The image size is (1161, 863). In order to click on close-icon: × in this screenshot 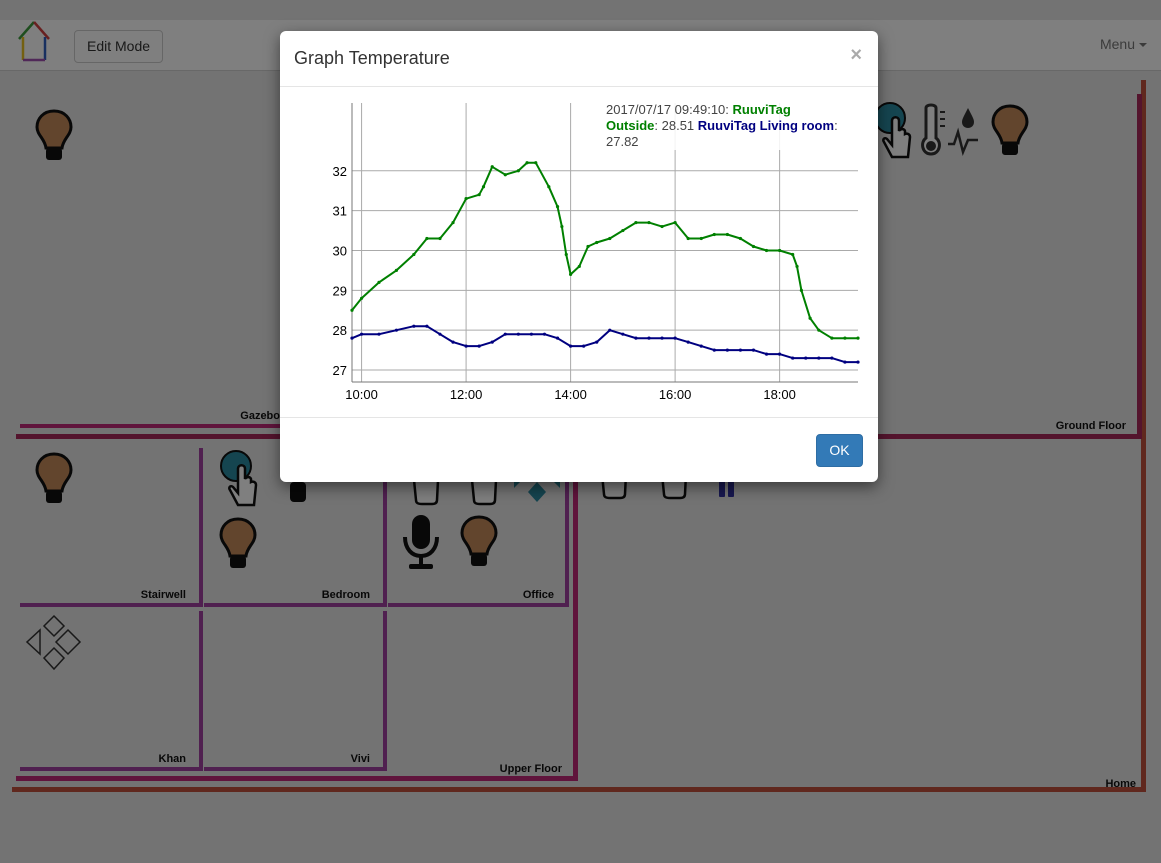, I will do `click(856, 55)`.